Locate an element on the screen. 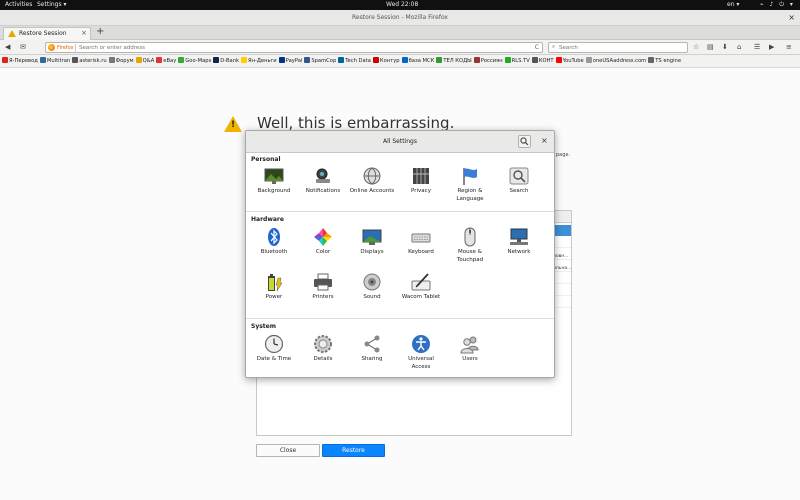 The width and height of the screenshot is (800, 500). bookmark-item: Ян-Деньги is located at coordinates (259, 61).